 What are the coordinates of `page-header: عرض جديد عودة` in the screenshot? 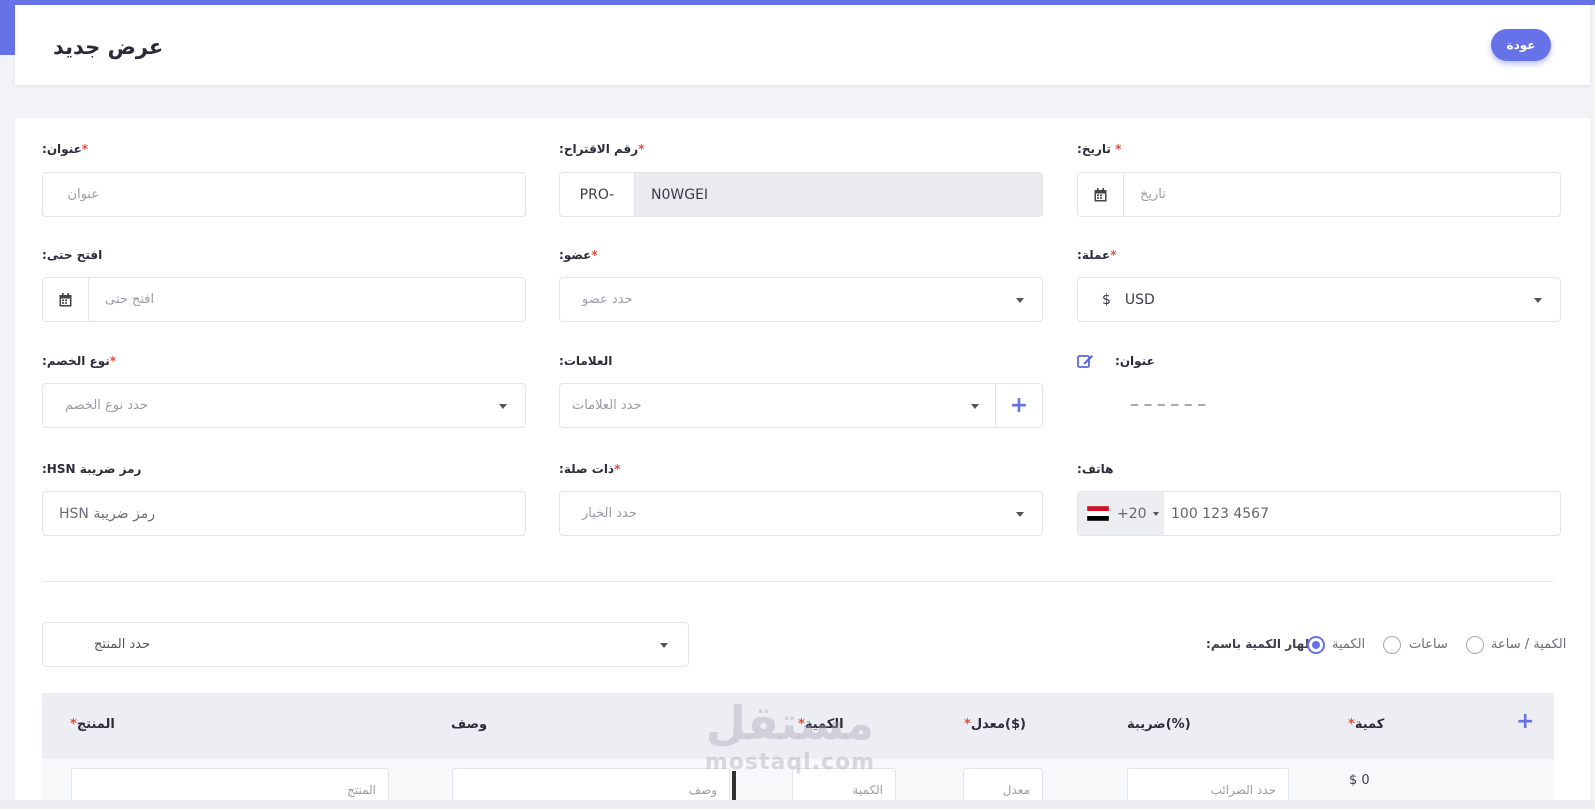 It's located at (802, 45).